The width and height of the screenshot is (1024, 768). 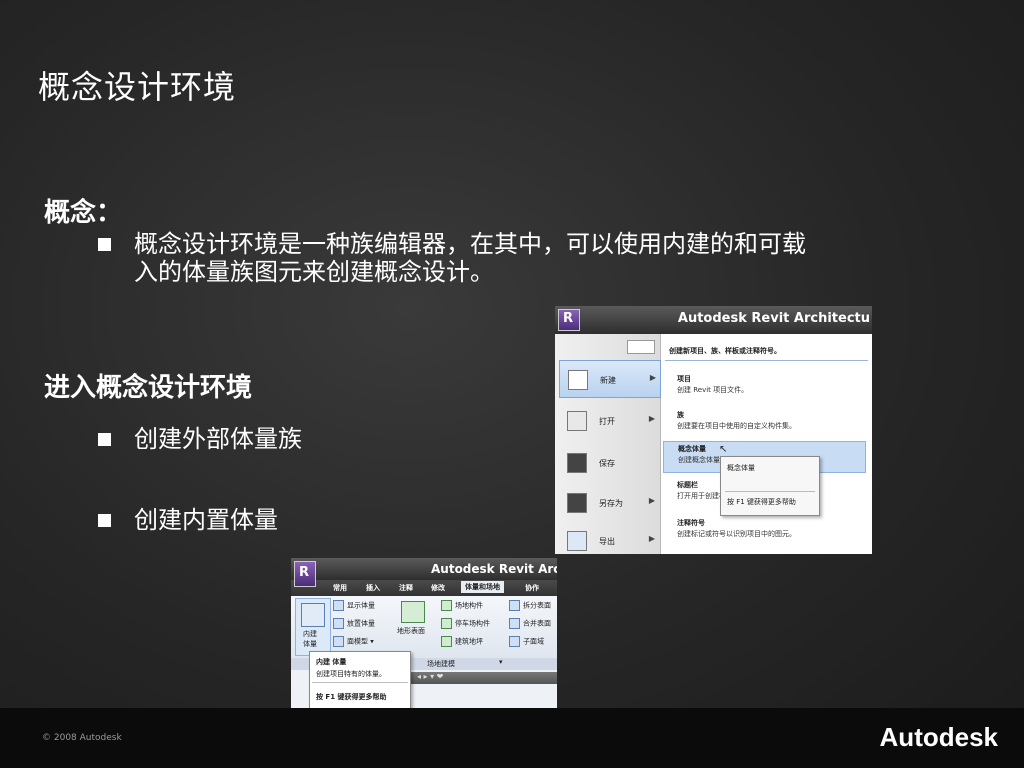 What do you see at coordinates (577, 421) in the screenshot?
I see `folder-open-icon` at bounding box center [577, 421].